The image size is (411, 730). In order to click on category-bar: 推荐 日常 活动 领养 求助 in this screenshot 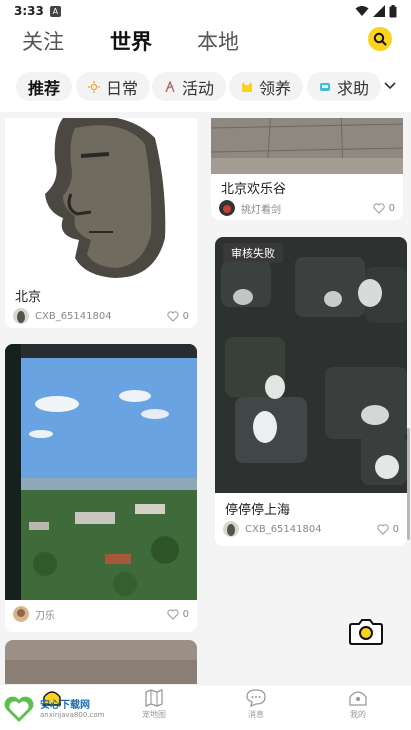, I will do `click(205, 87)`.